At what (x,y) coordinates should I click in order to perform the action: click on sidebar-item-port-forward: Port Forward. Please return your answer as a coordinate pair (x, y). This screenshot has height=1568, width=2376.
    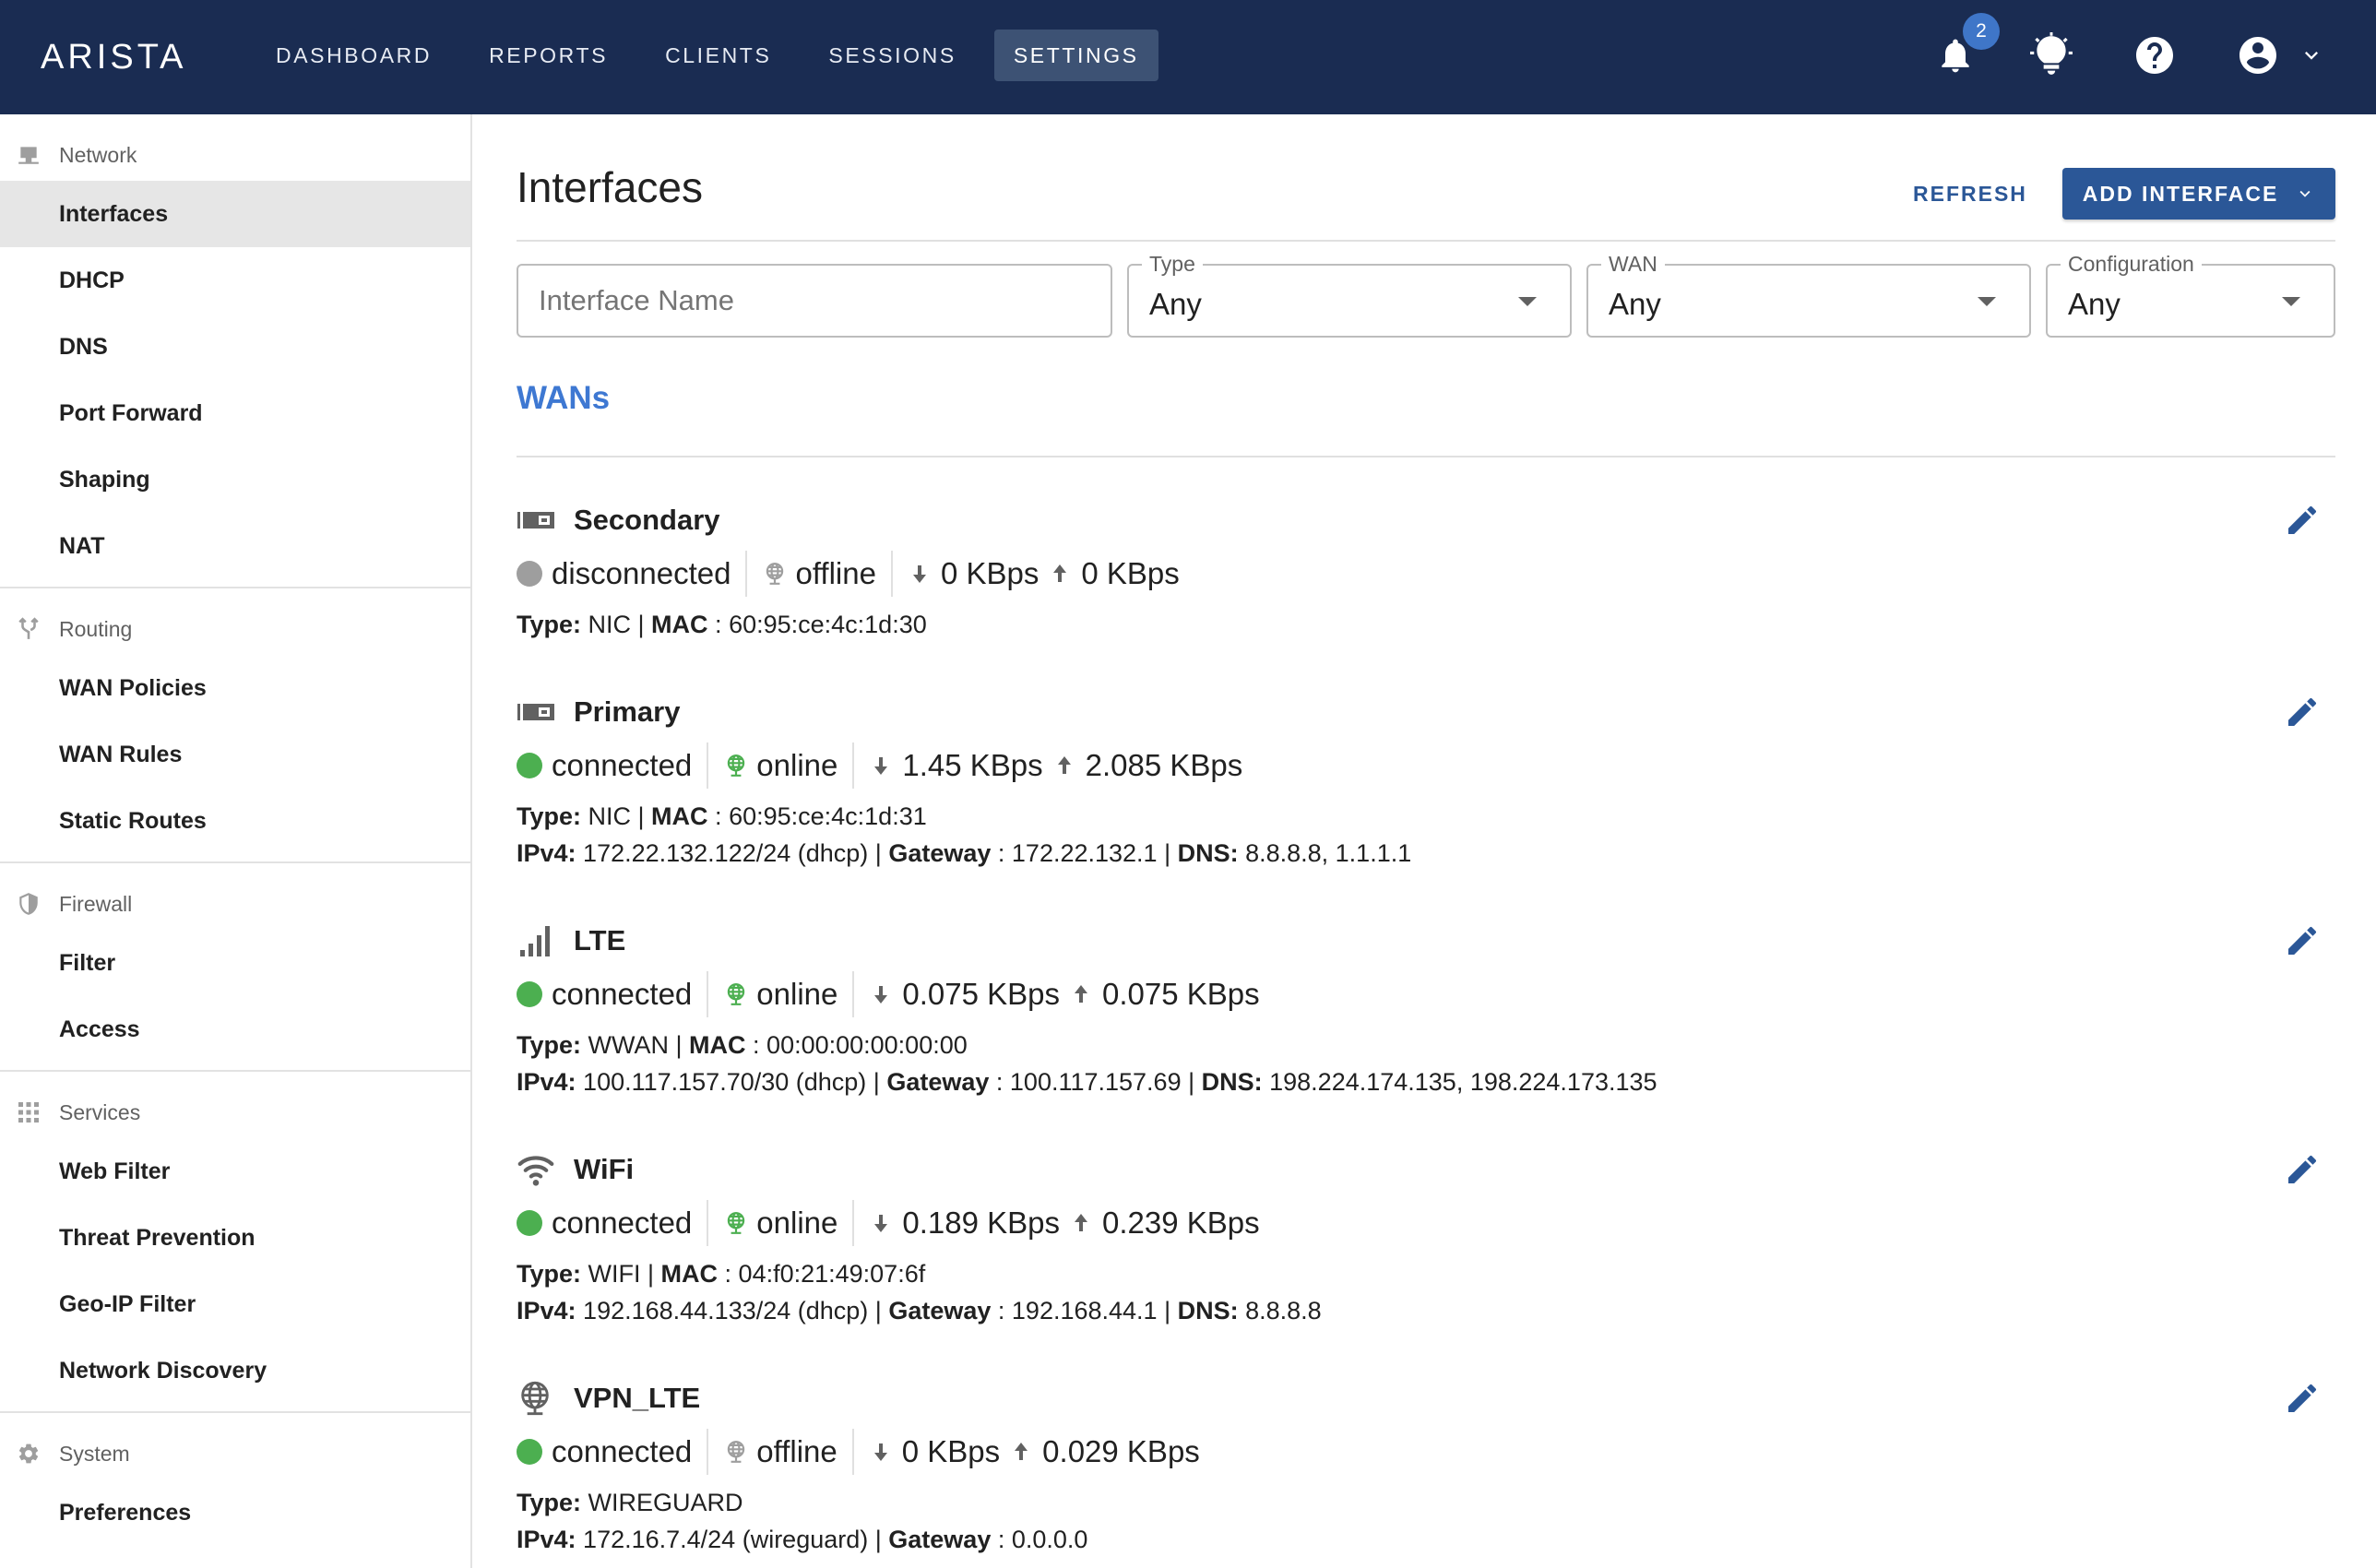
    Looking at the image, I should click on (235, 413).